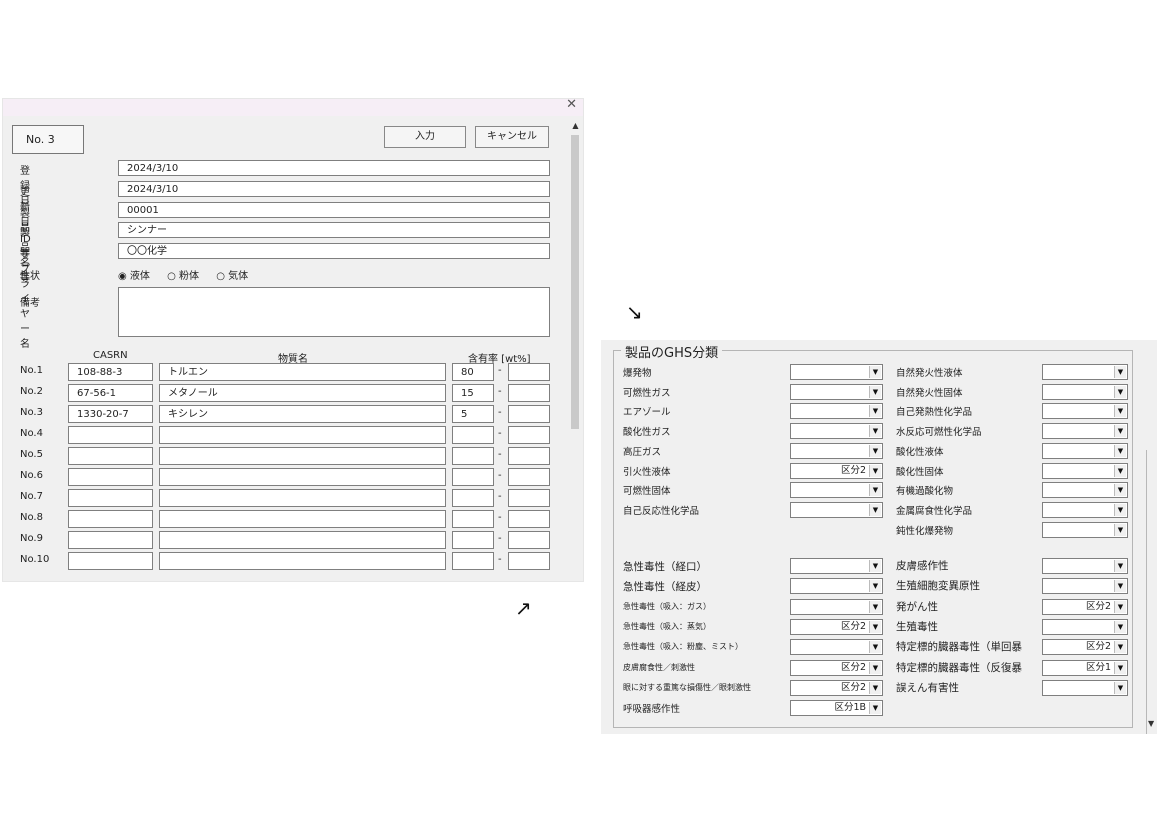 The image size is (1158, 819). What do you see at coordinates (836, 708) in the screenshot?
I see `ghs-dropdown: 区分1B ▼` at bounding box center [836, 708].